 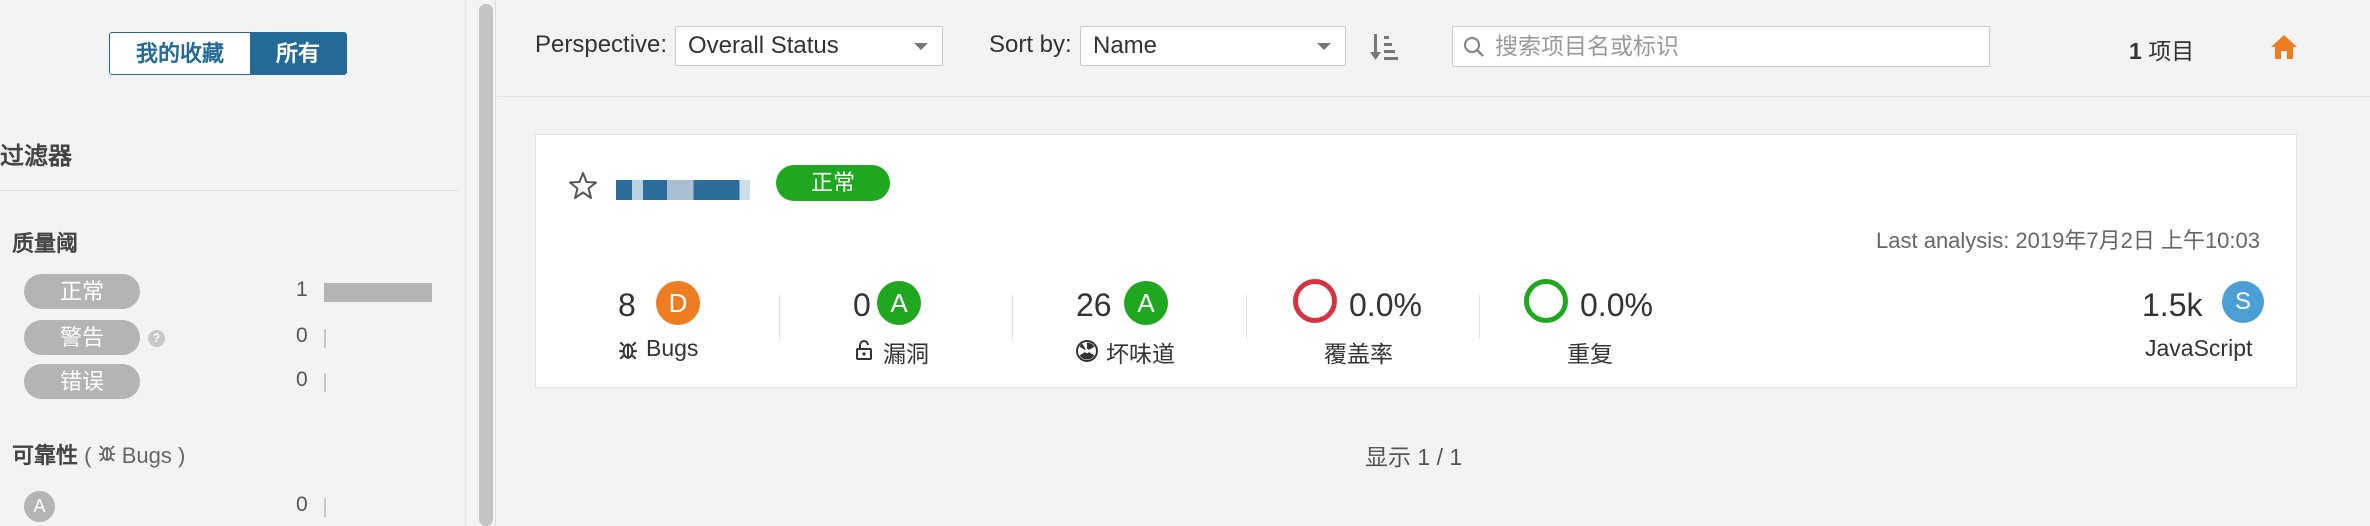 I want to click on scroll-thumb, so click(x=486, y=265).